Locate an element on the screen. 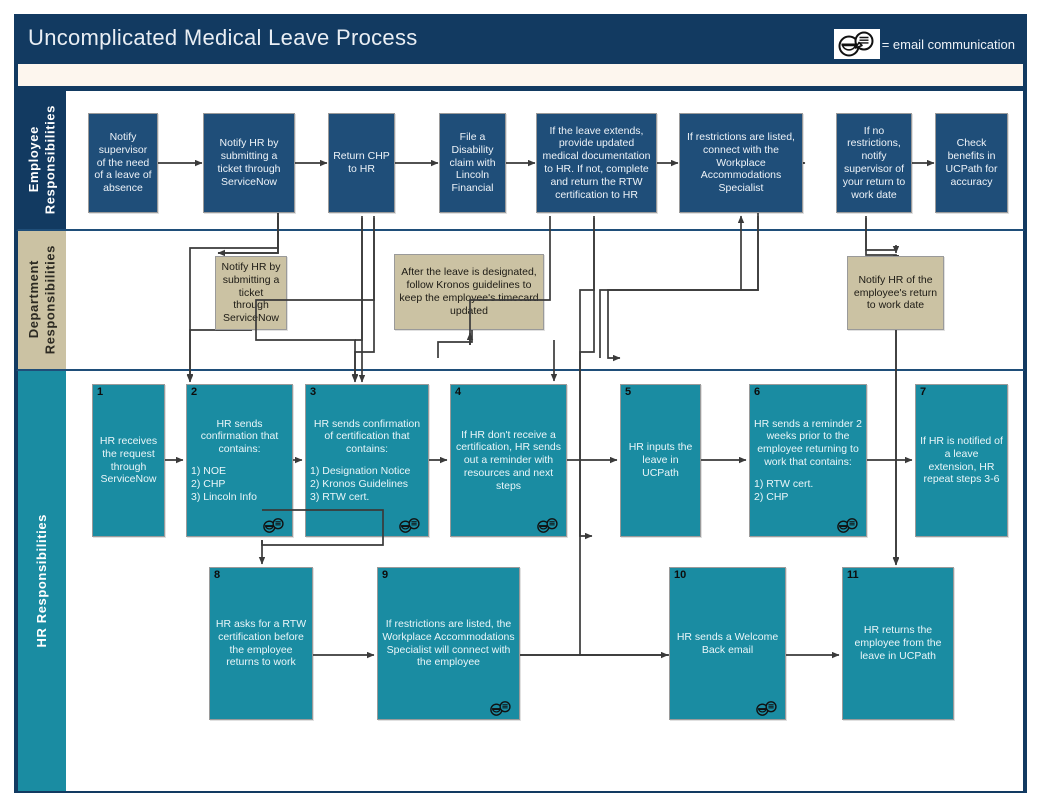 Image resolution: width=1043 pixels, height=807 pixels. employee-step-3-text: Return CHP to HR is located at coordinates (361, 162).